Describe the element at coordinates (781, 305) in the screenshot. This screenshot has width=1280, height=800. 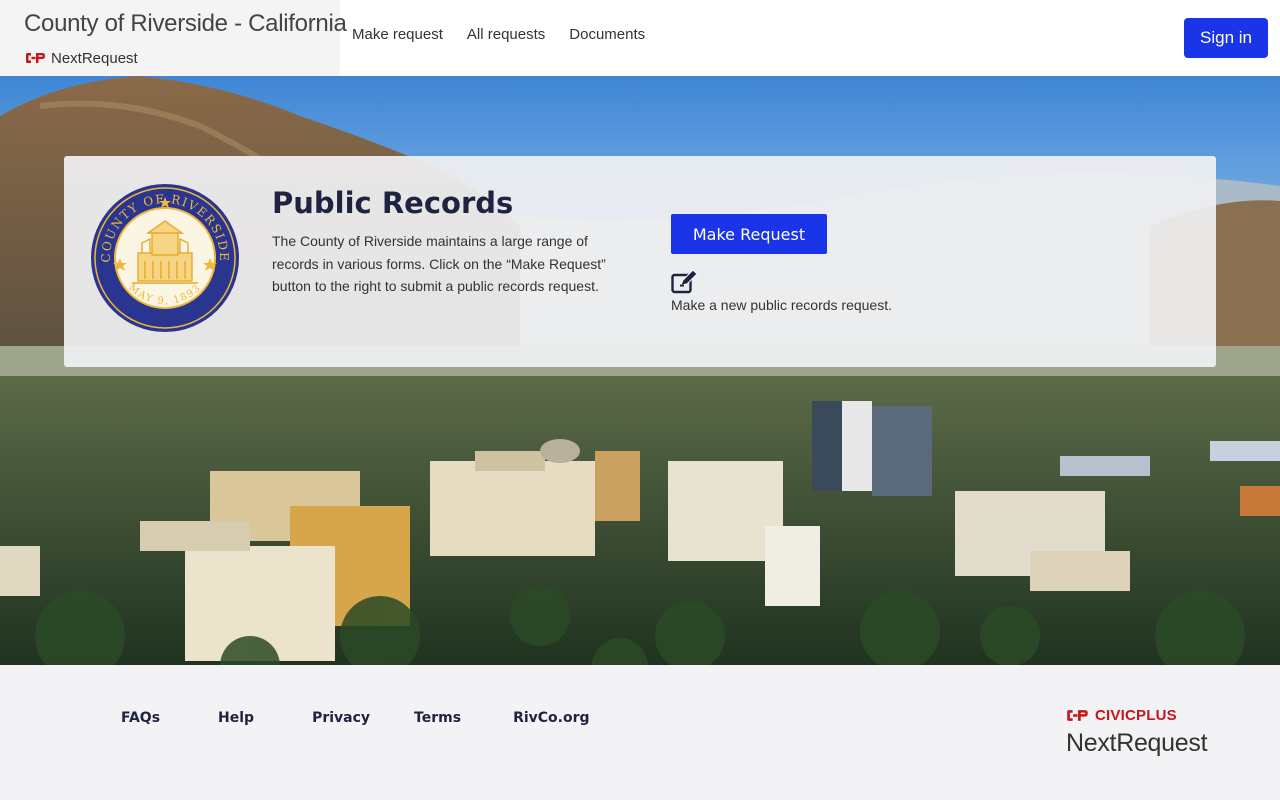
I see `make-request-note-text: Make a new public records request.` at that location.